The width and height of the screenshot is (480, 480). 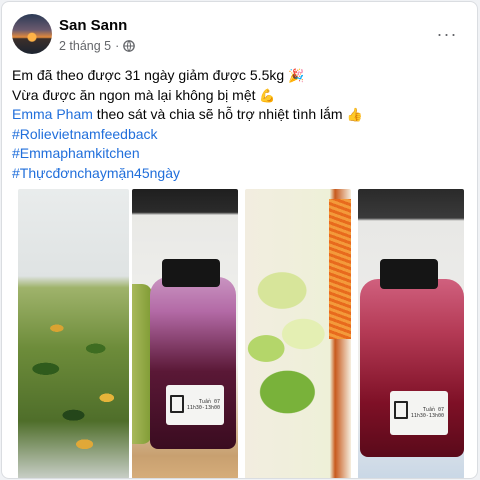 What do you see at coordinates (296, 75) in the screenshot?
I see `party-emoji: 🎉` at bounding box center [296, 75].